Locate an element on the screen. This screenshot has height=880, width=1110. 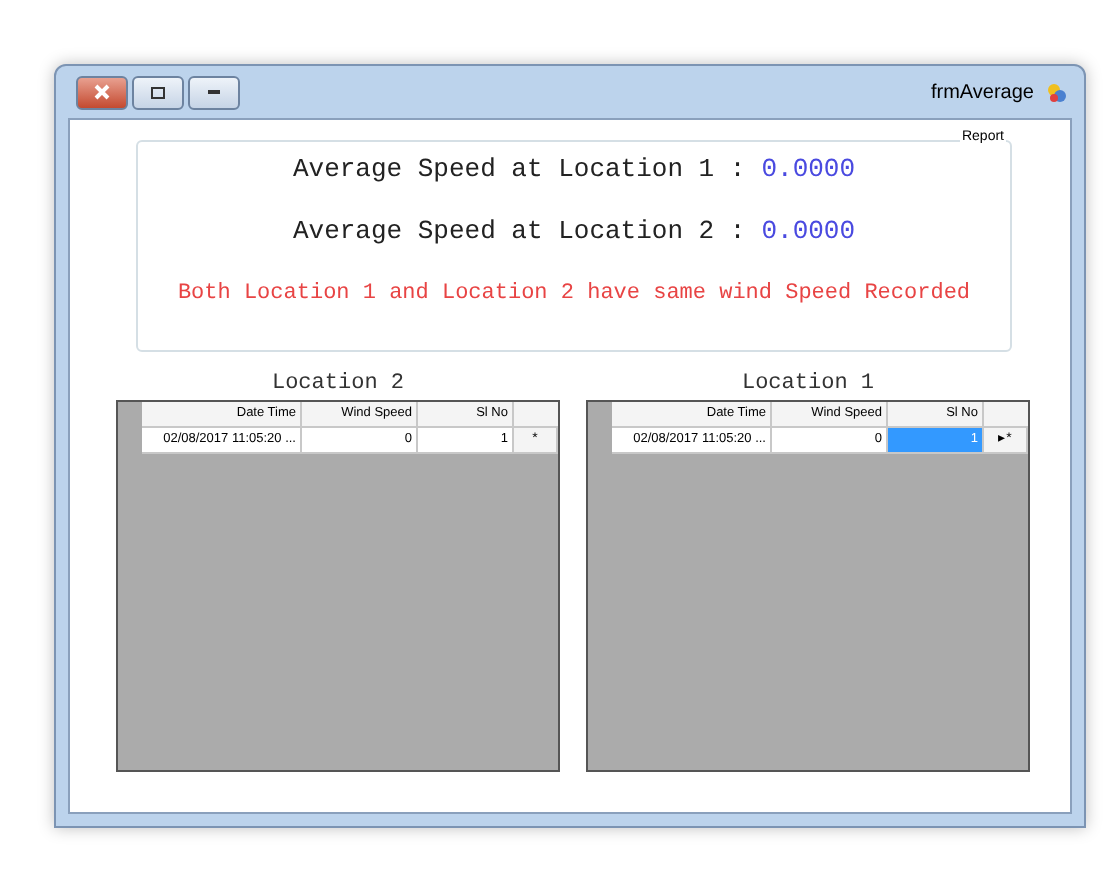
close-button is located at coordinates (102, 92).